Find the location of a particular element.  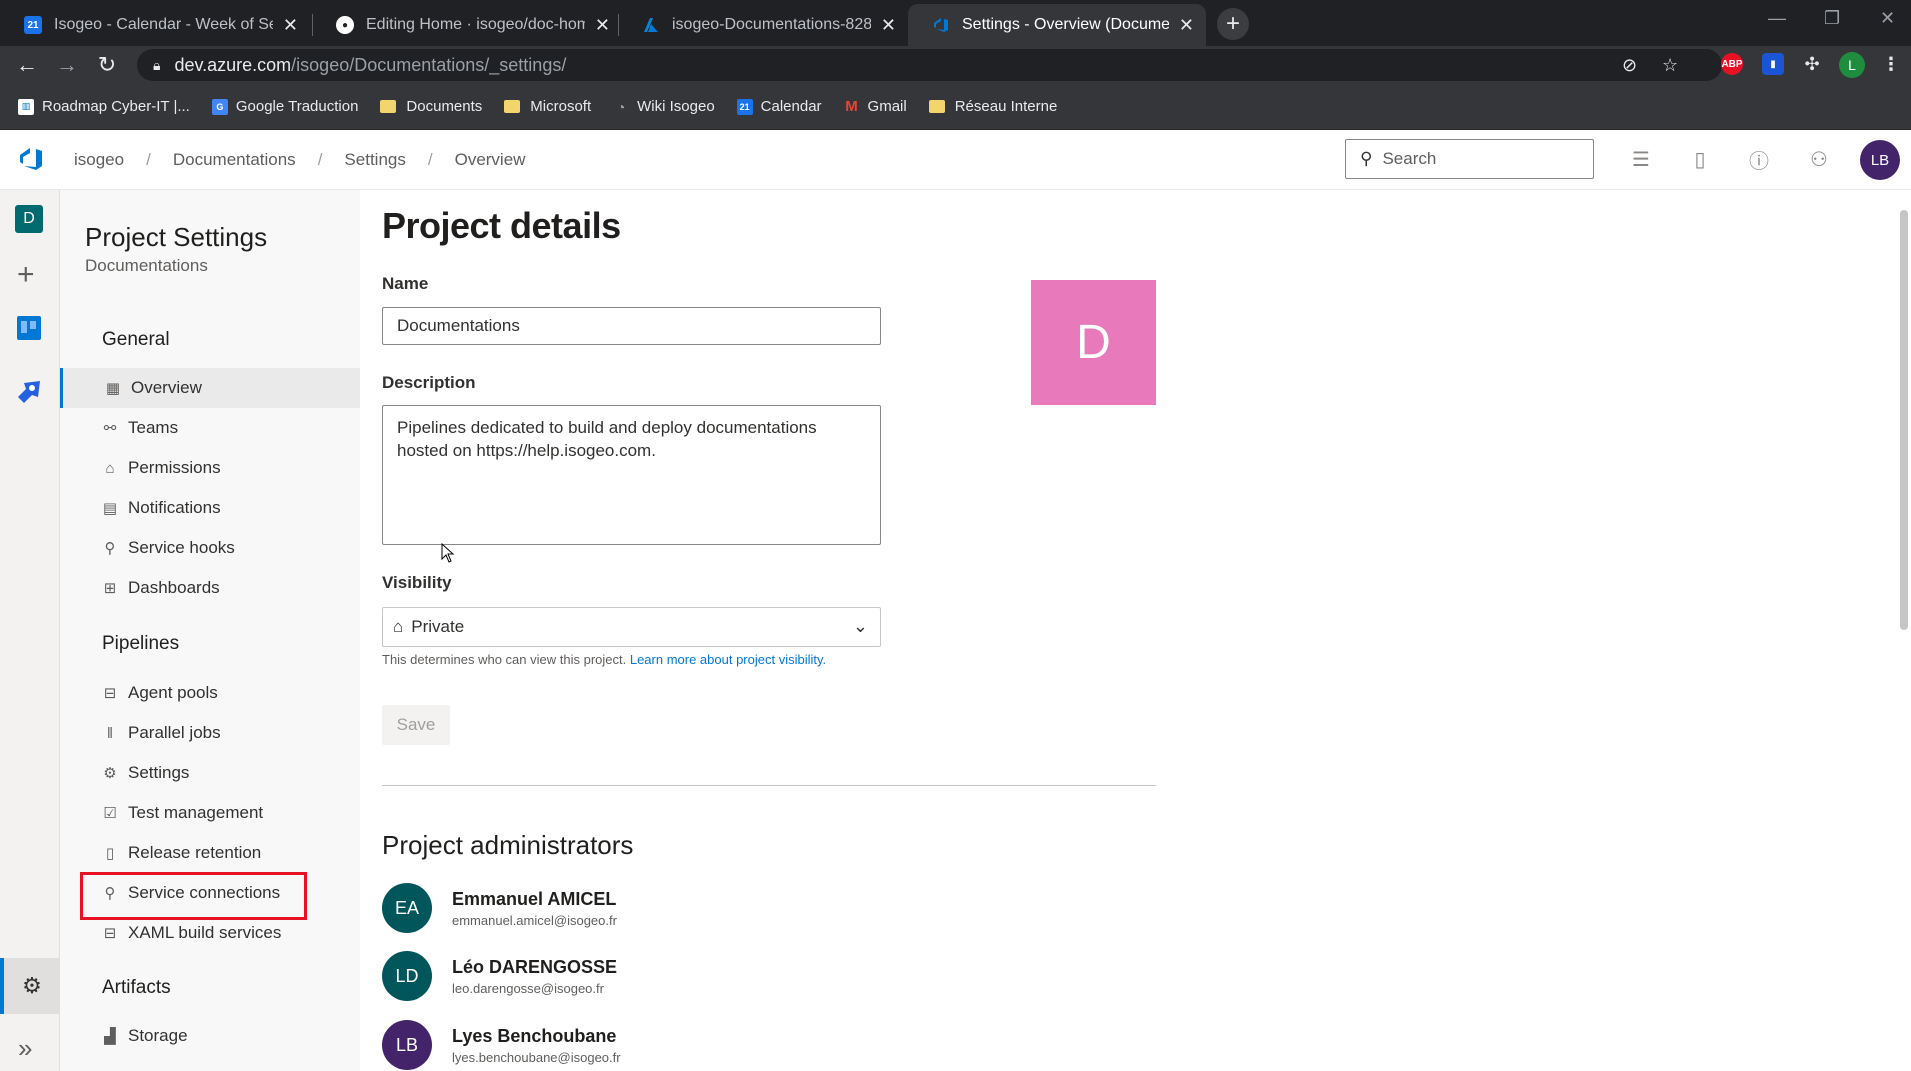

mouse-cursor-icon is located at coordinates (448, 553).